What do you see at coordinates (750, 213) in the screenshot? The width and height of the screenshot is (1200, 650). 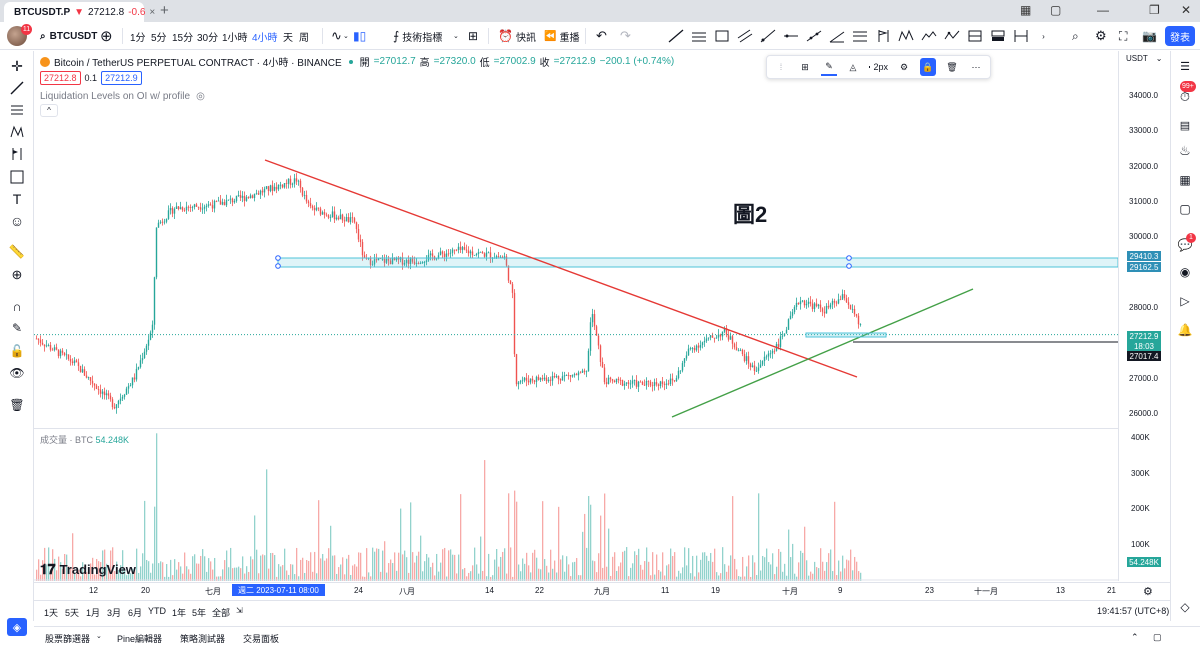 I see `chart-annotation-text: 圖2` at bounding box center [750, 213].